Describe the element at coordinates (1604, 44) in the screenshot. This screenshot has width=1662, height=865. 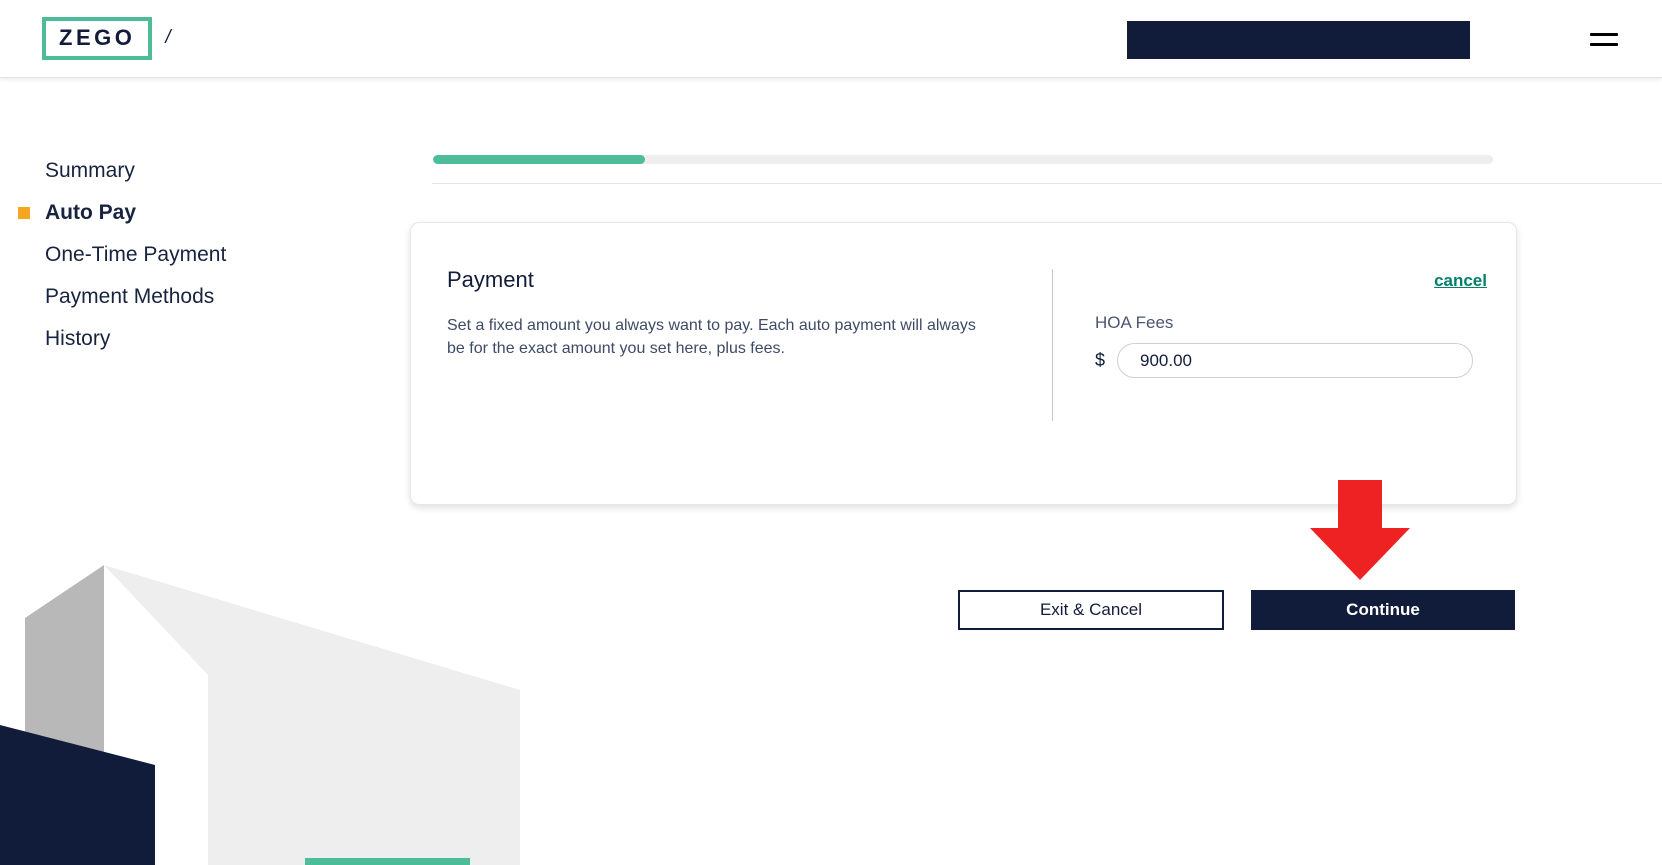
I see `menu-bar-bottom` at that location.